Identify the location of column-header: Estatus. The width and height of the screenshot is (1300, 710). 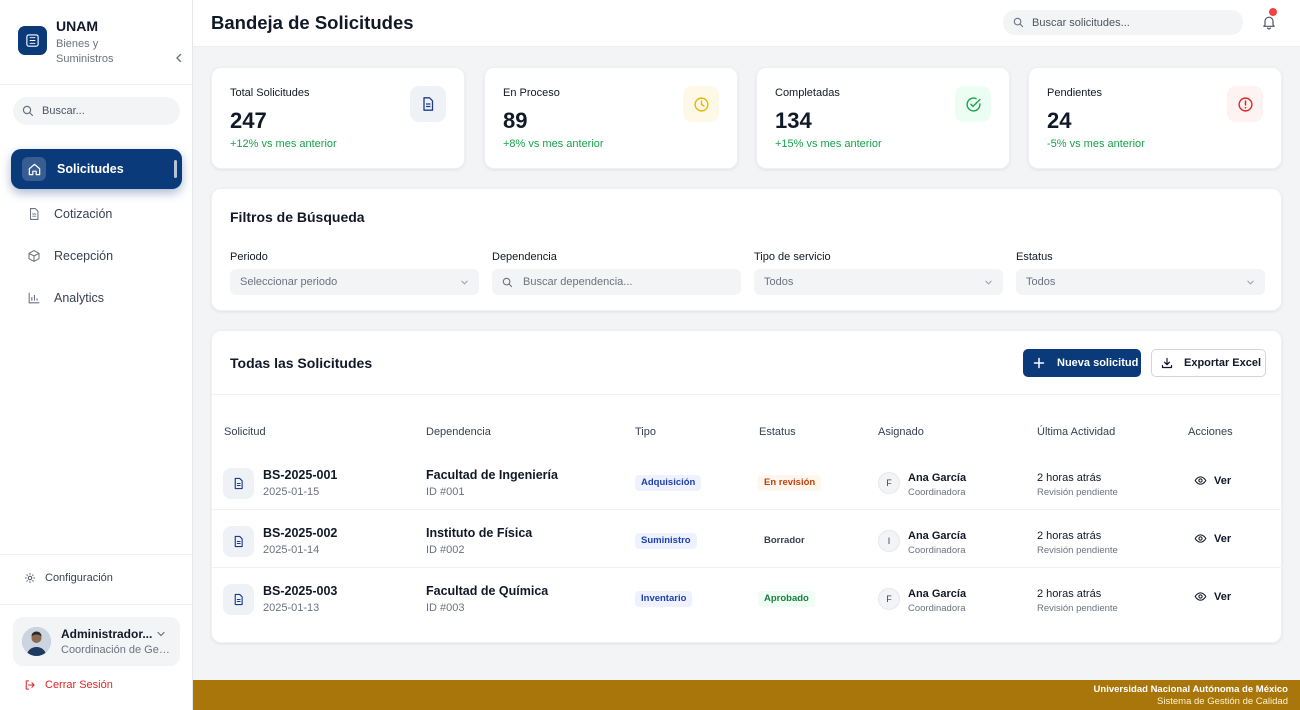
(777, 432).